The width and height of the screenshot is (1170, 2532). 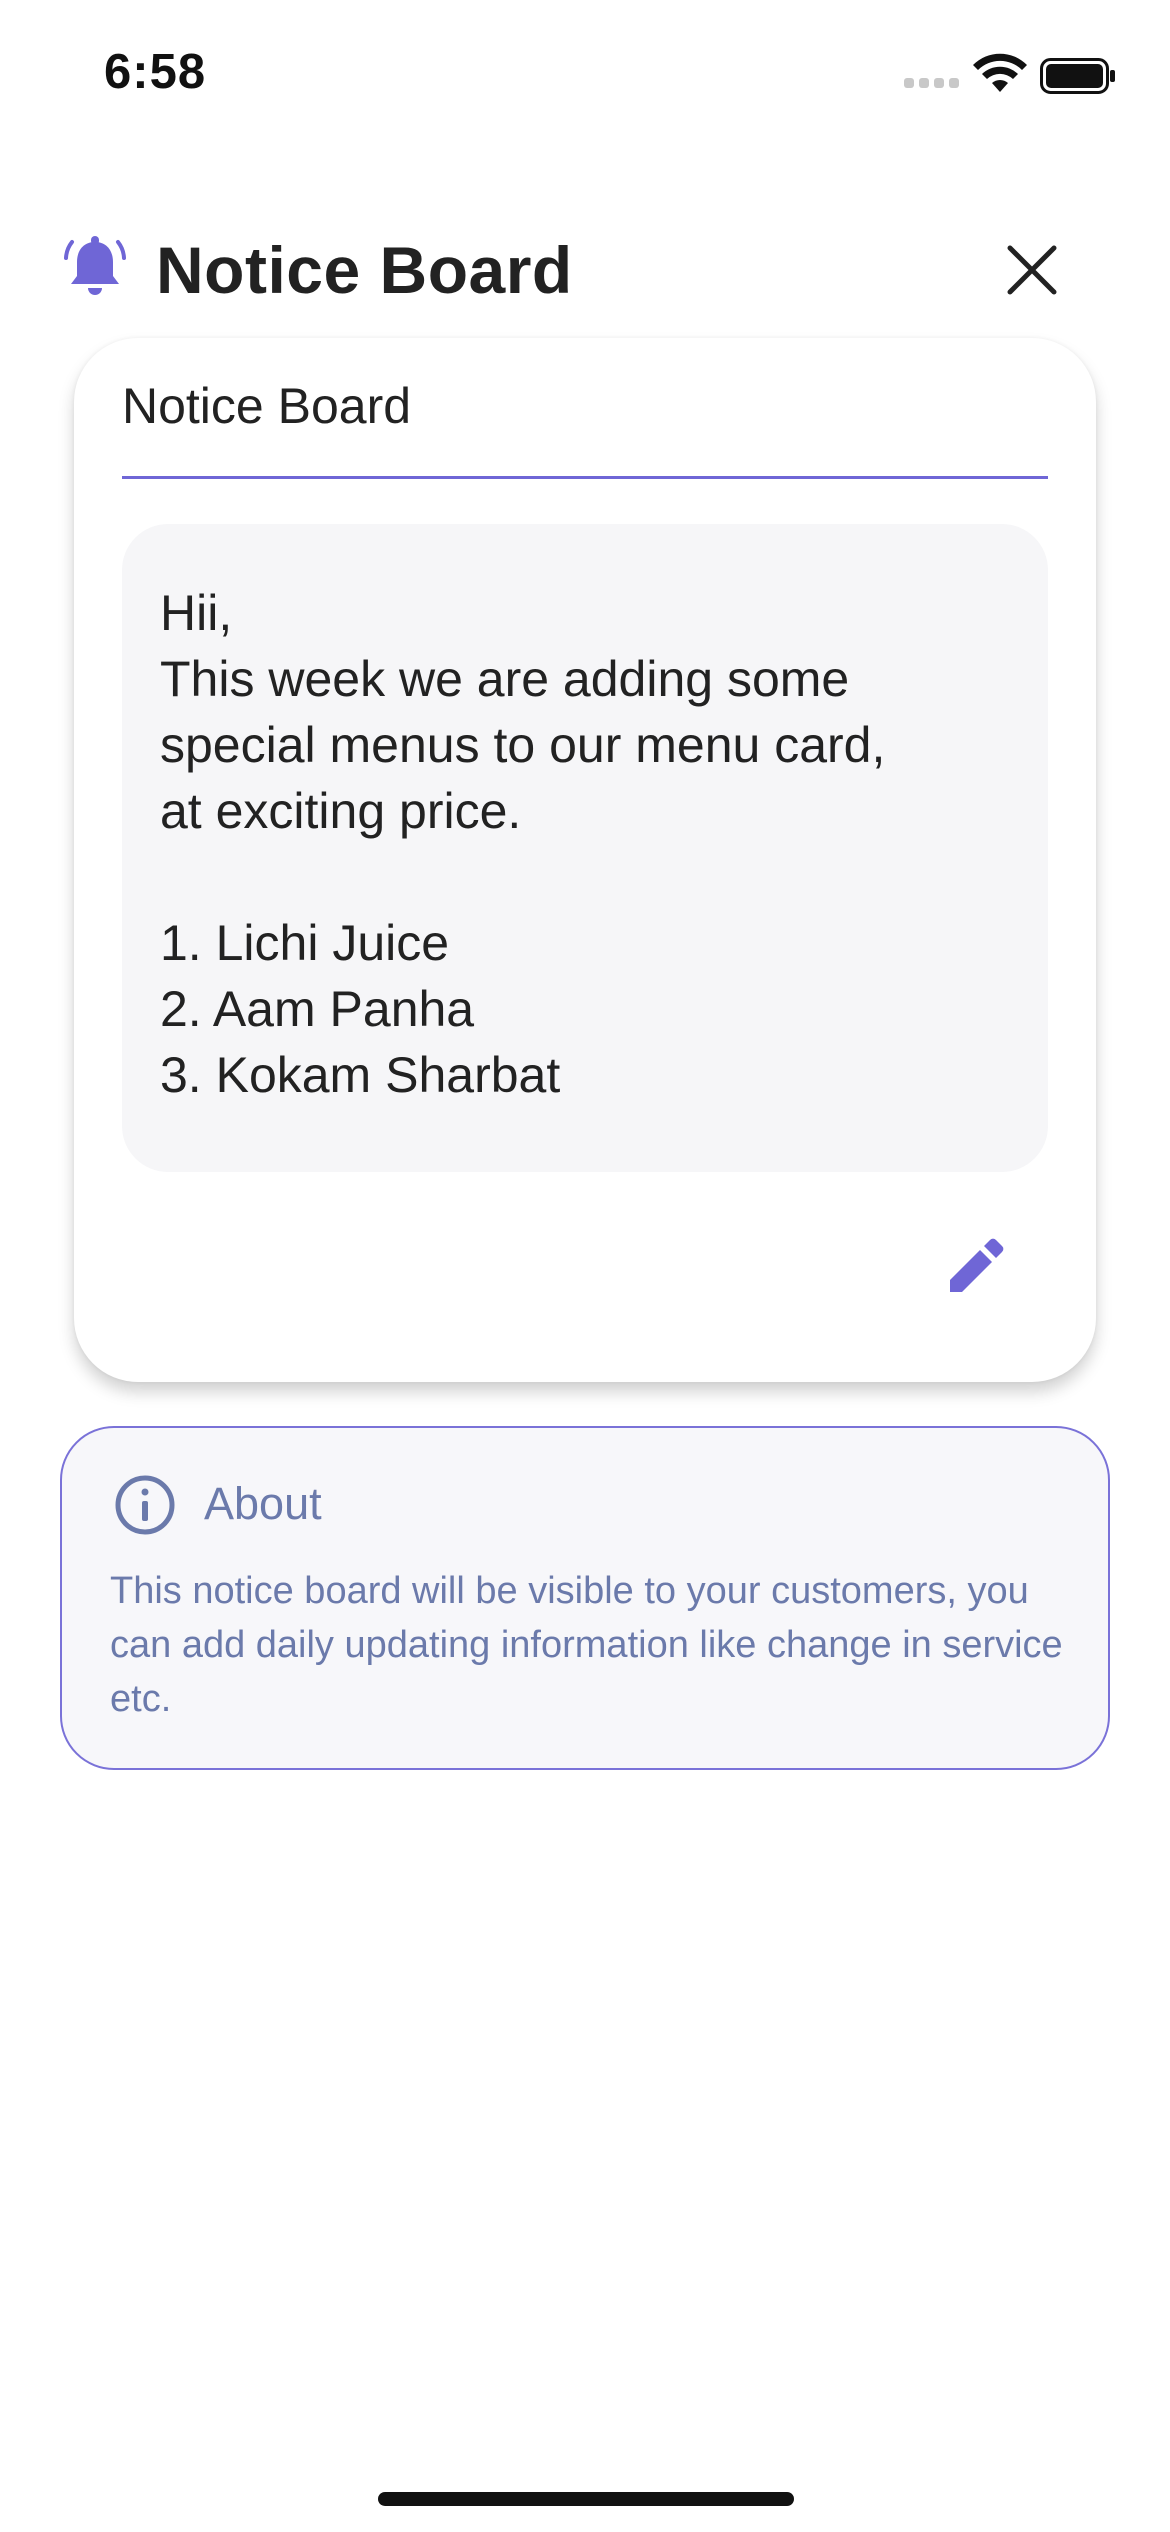 What do you see at coordinates (585, 75) in the screenshot?
I see `status-bar: 6:58` at bounding box center [585, 75].